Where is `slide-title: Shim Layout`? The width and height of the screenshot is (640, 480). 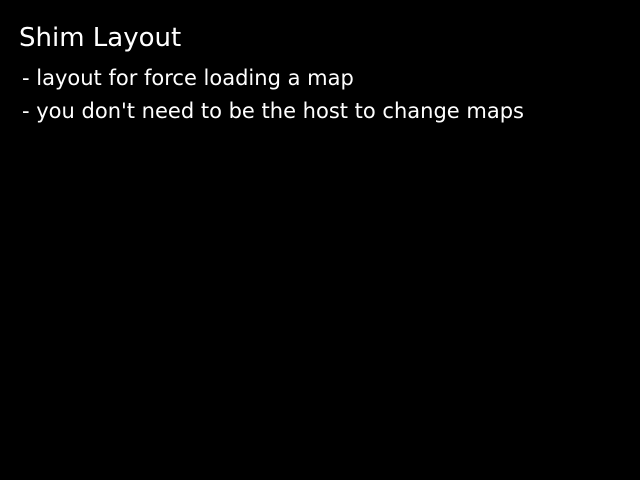 slide-title: Shim Layout is located at coordinates (100, 38).